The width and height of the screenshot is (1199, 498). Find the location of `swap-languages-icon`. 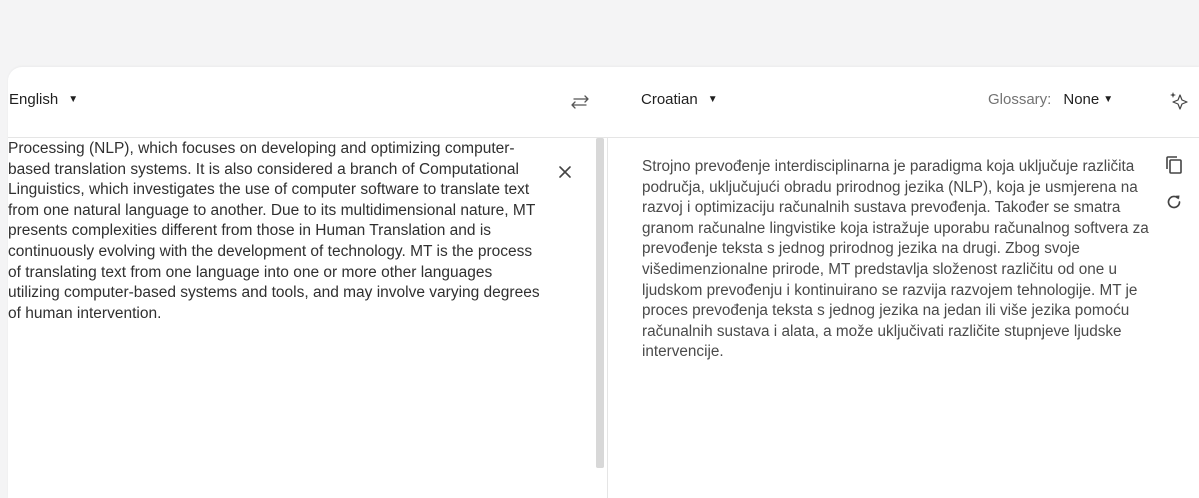

swap-languages-icon is located at coordinates (580, 102).